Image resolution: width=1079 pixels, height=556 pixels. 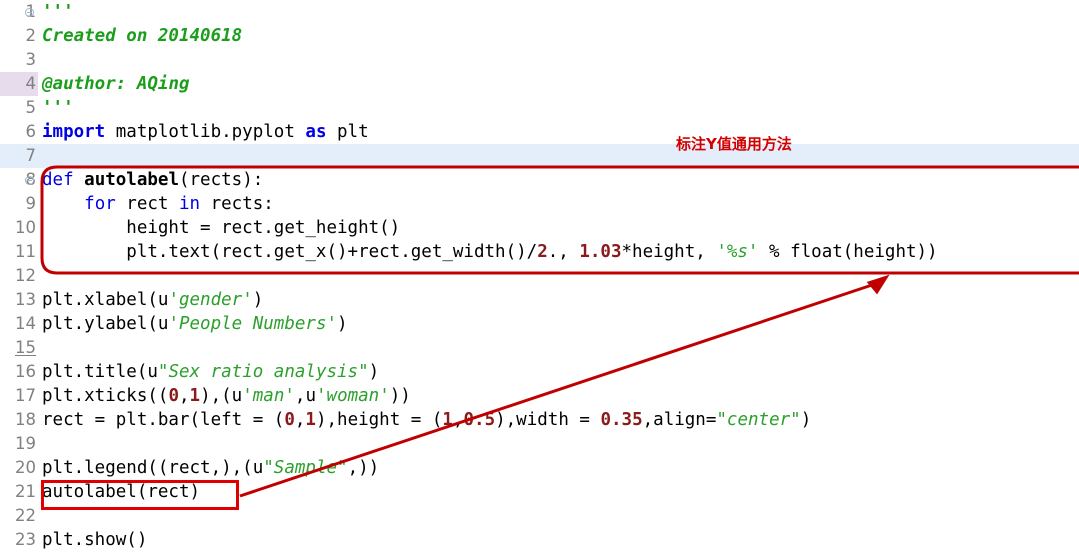 What do you see at coordinates (289, 420) in the screenshot?
I see `token-num: 0` at bounding box center [289, 420].